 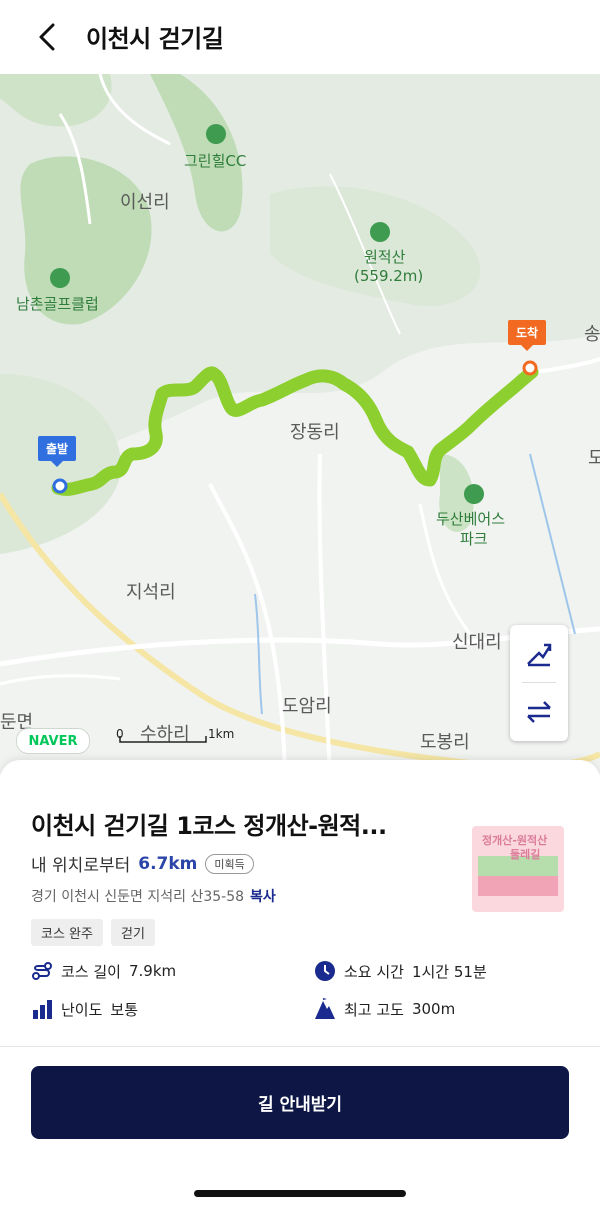 What do you see at coordinates (592, 334) in the screenshot?
I see `place-edge-song: 송` at bounding box center [592, 334].